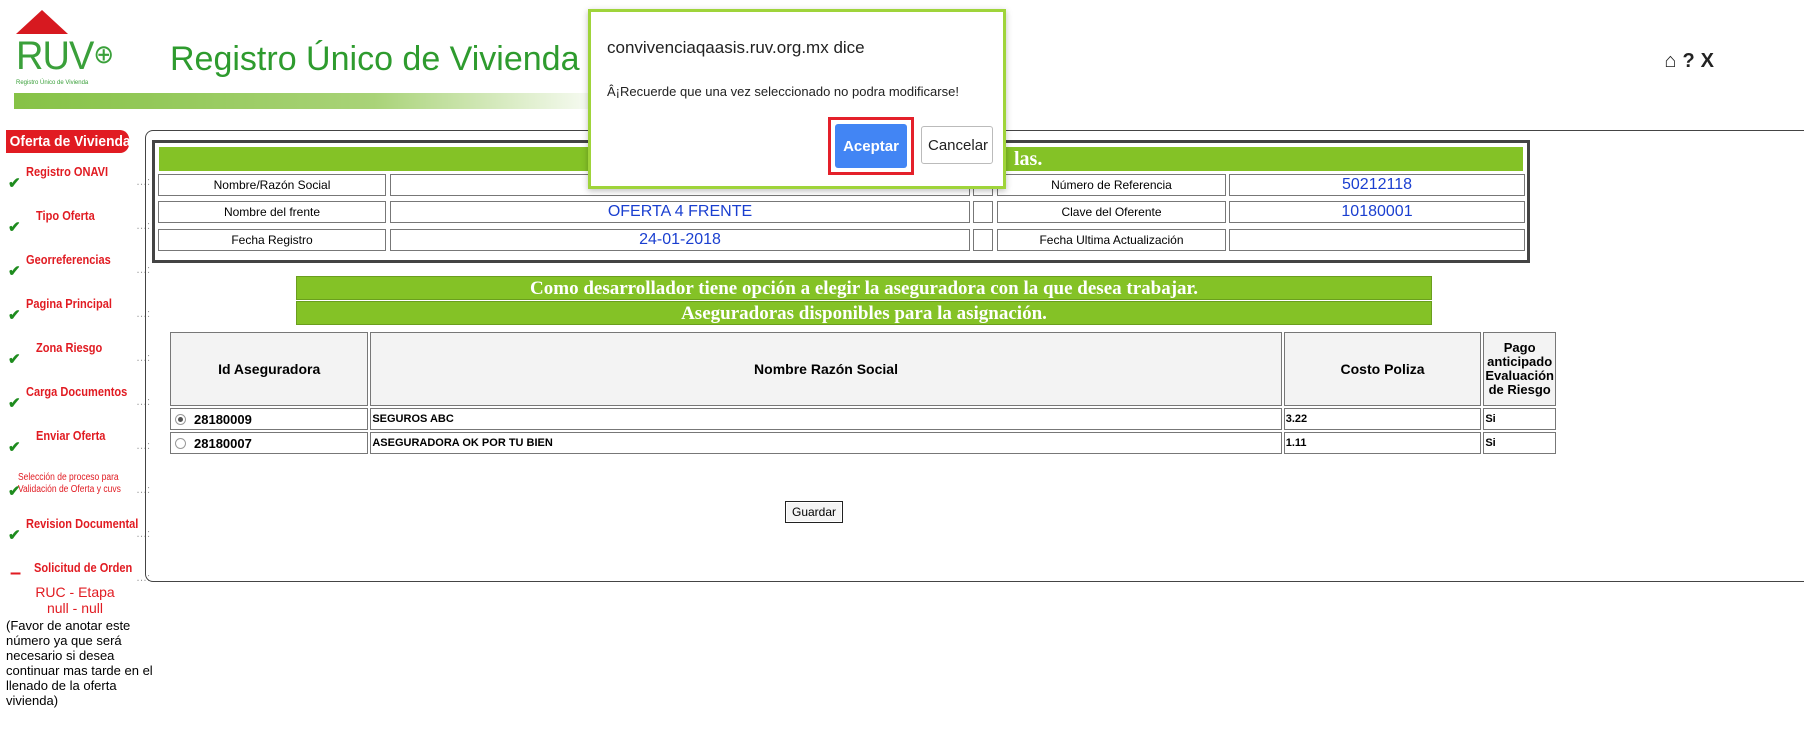  I want to click on ruc-label: RUC - Etapa, so click(75, 592).